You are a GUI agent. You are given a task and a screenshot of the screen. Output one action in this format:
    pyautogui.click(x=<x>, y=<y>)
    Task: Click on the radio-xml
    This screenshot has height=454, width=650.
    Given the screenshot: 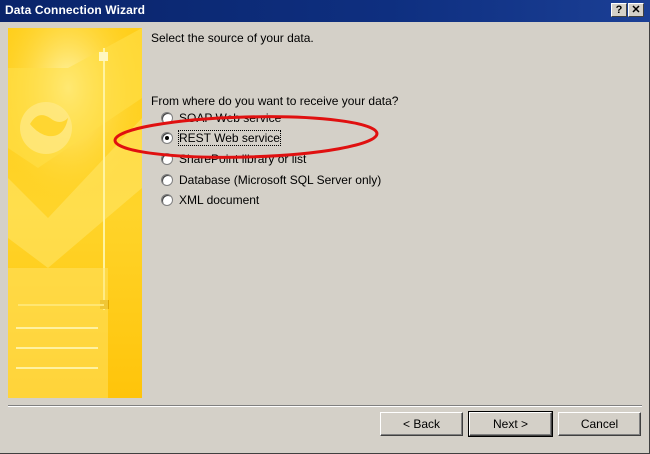 What is the action you would take?
    pyautogui.click(x=167, y=200)
    